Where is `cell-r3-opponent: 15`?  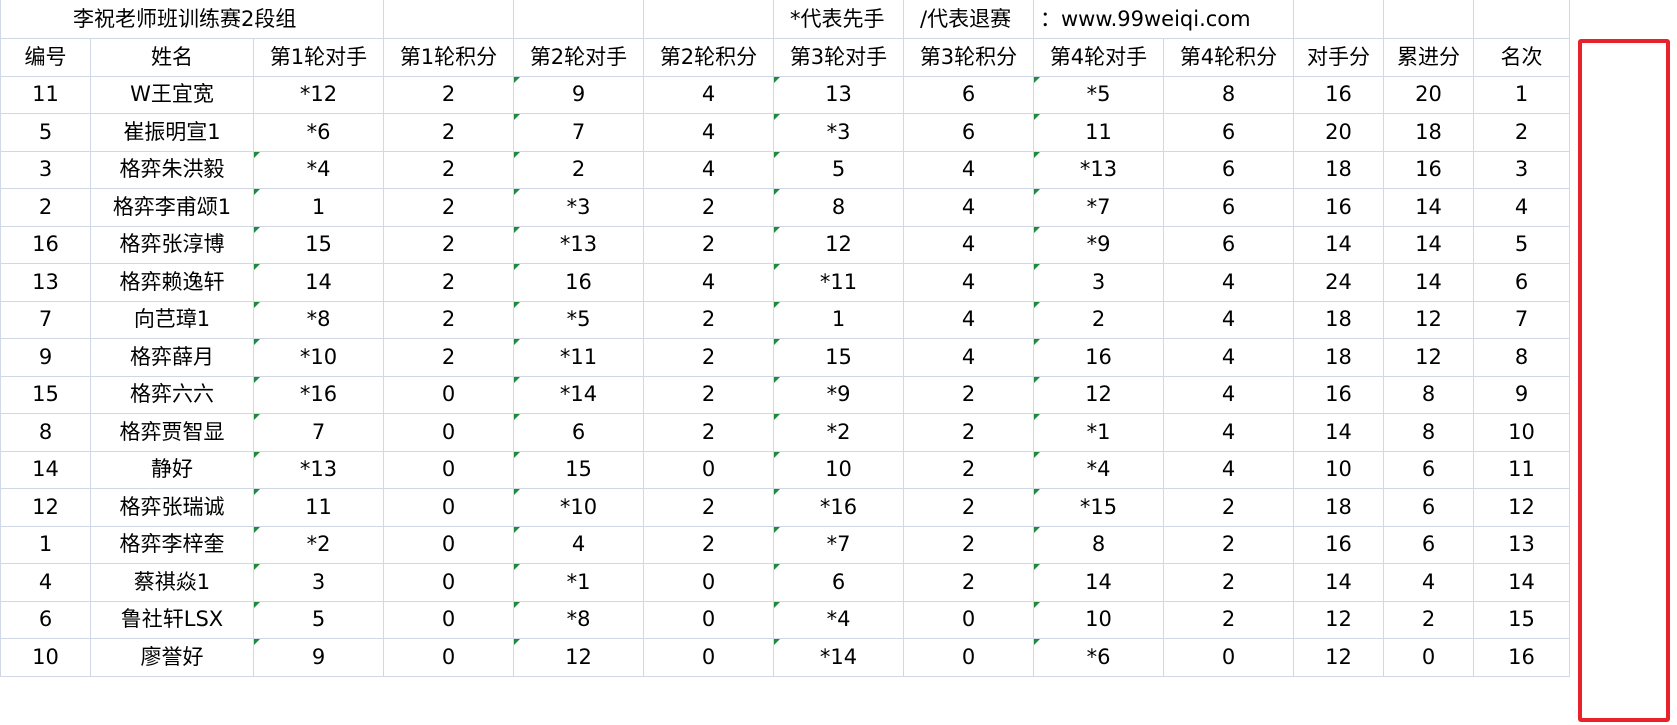 cell-r3-opponent: 15 is located at coordinates (838, 357).